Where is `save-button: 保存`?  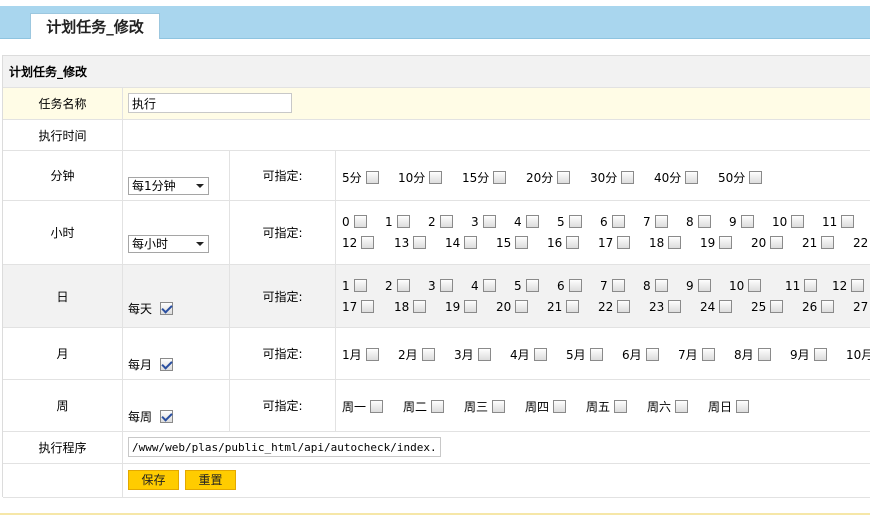 save-button: 保存 is located at coordinates (153, 480).